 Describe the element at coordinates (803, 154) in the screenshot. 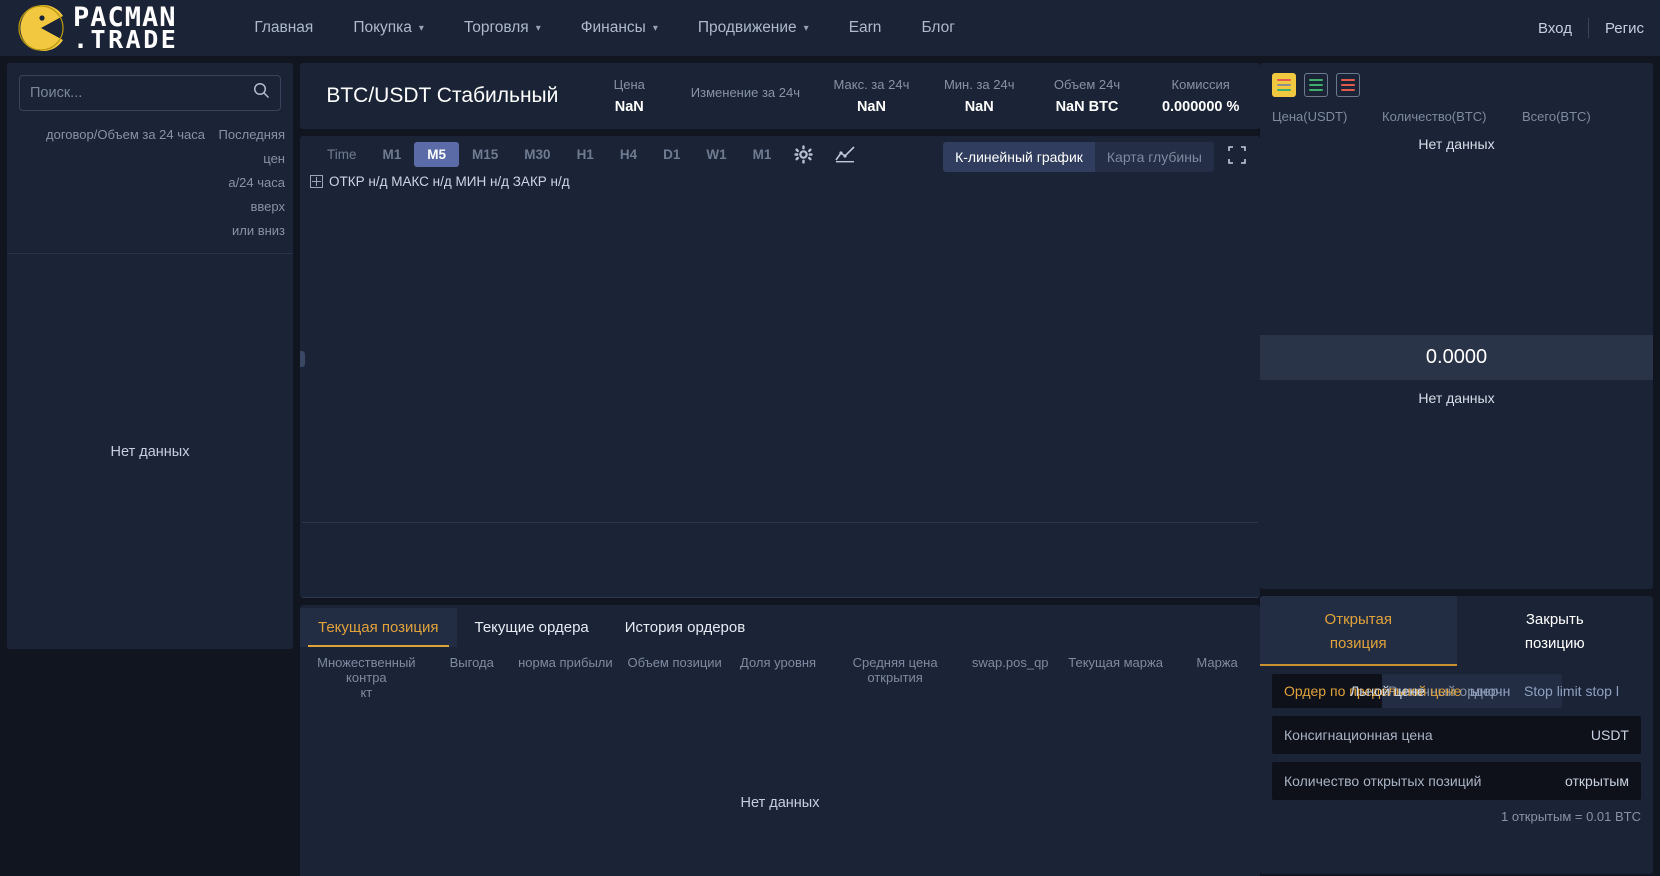

I see `gear-icon` at that location.